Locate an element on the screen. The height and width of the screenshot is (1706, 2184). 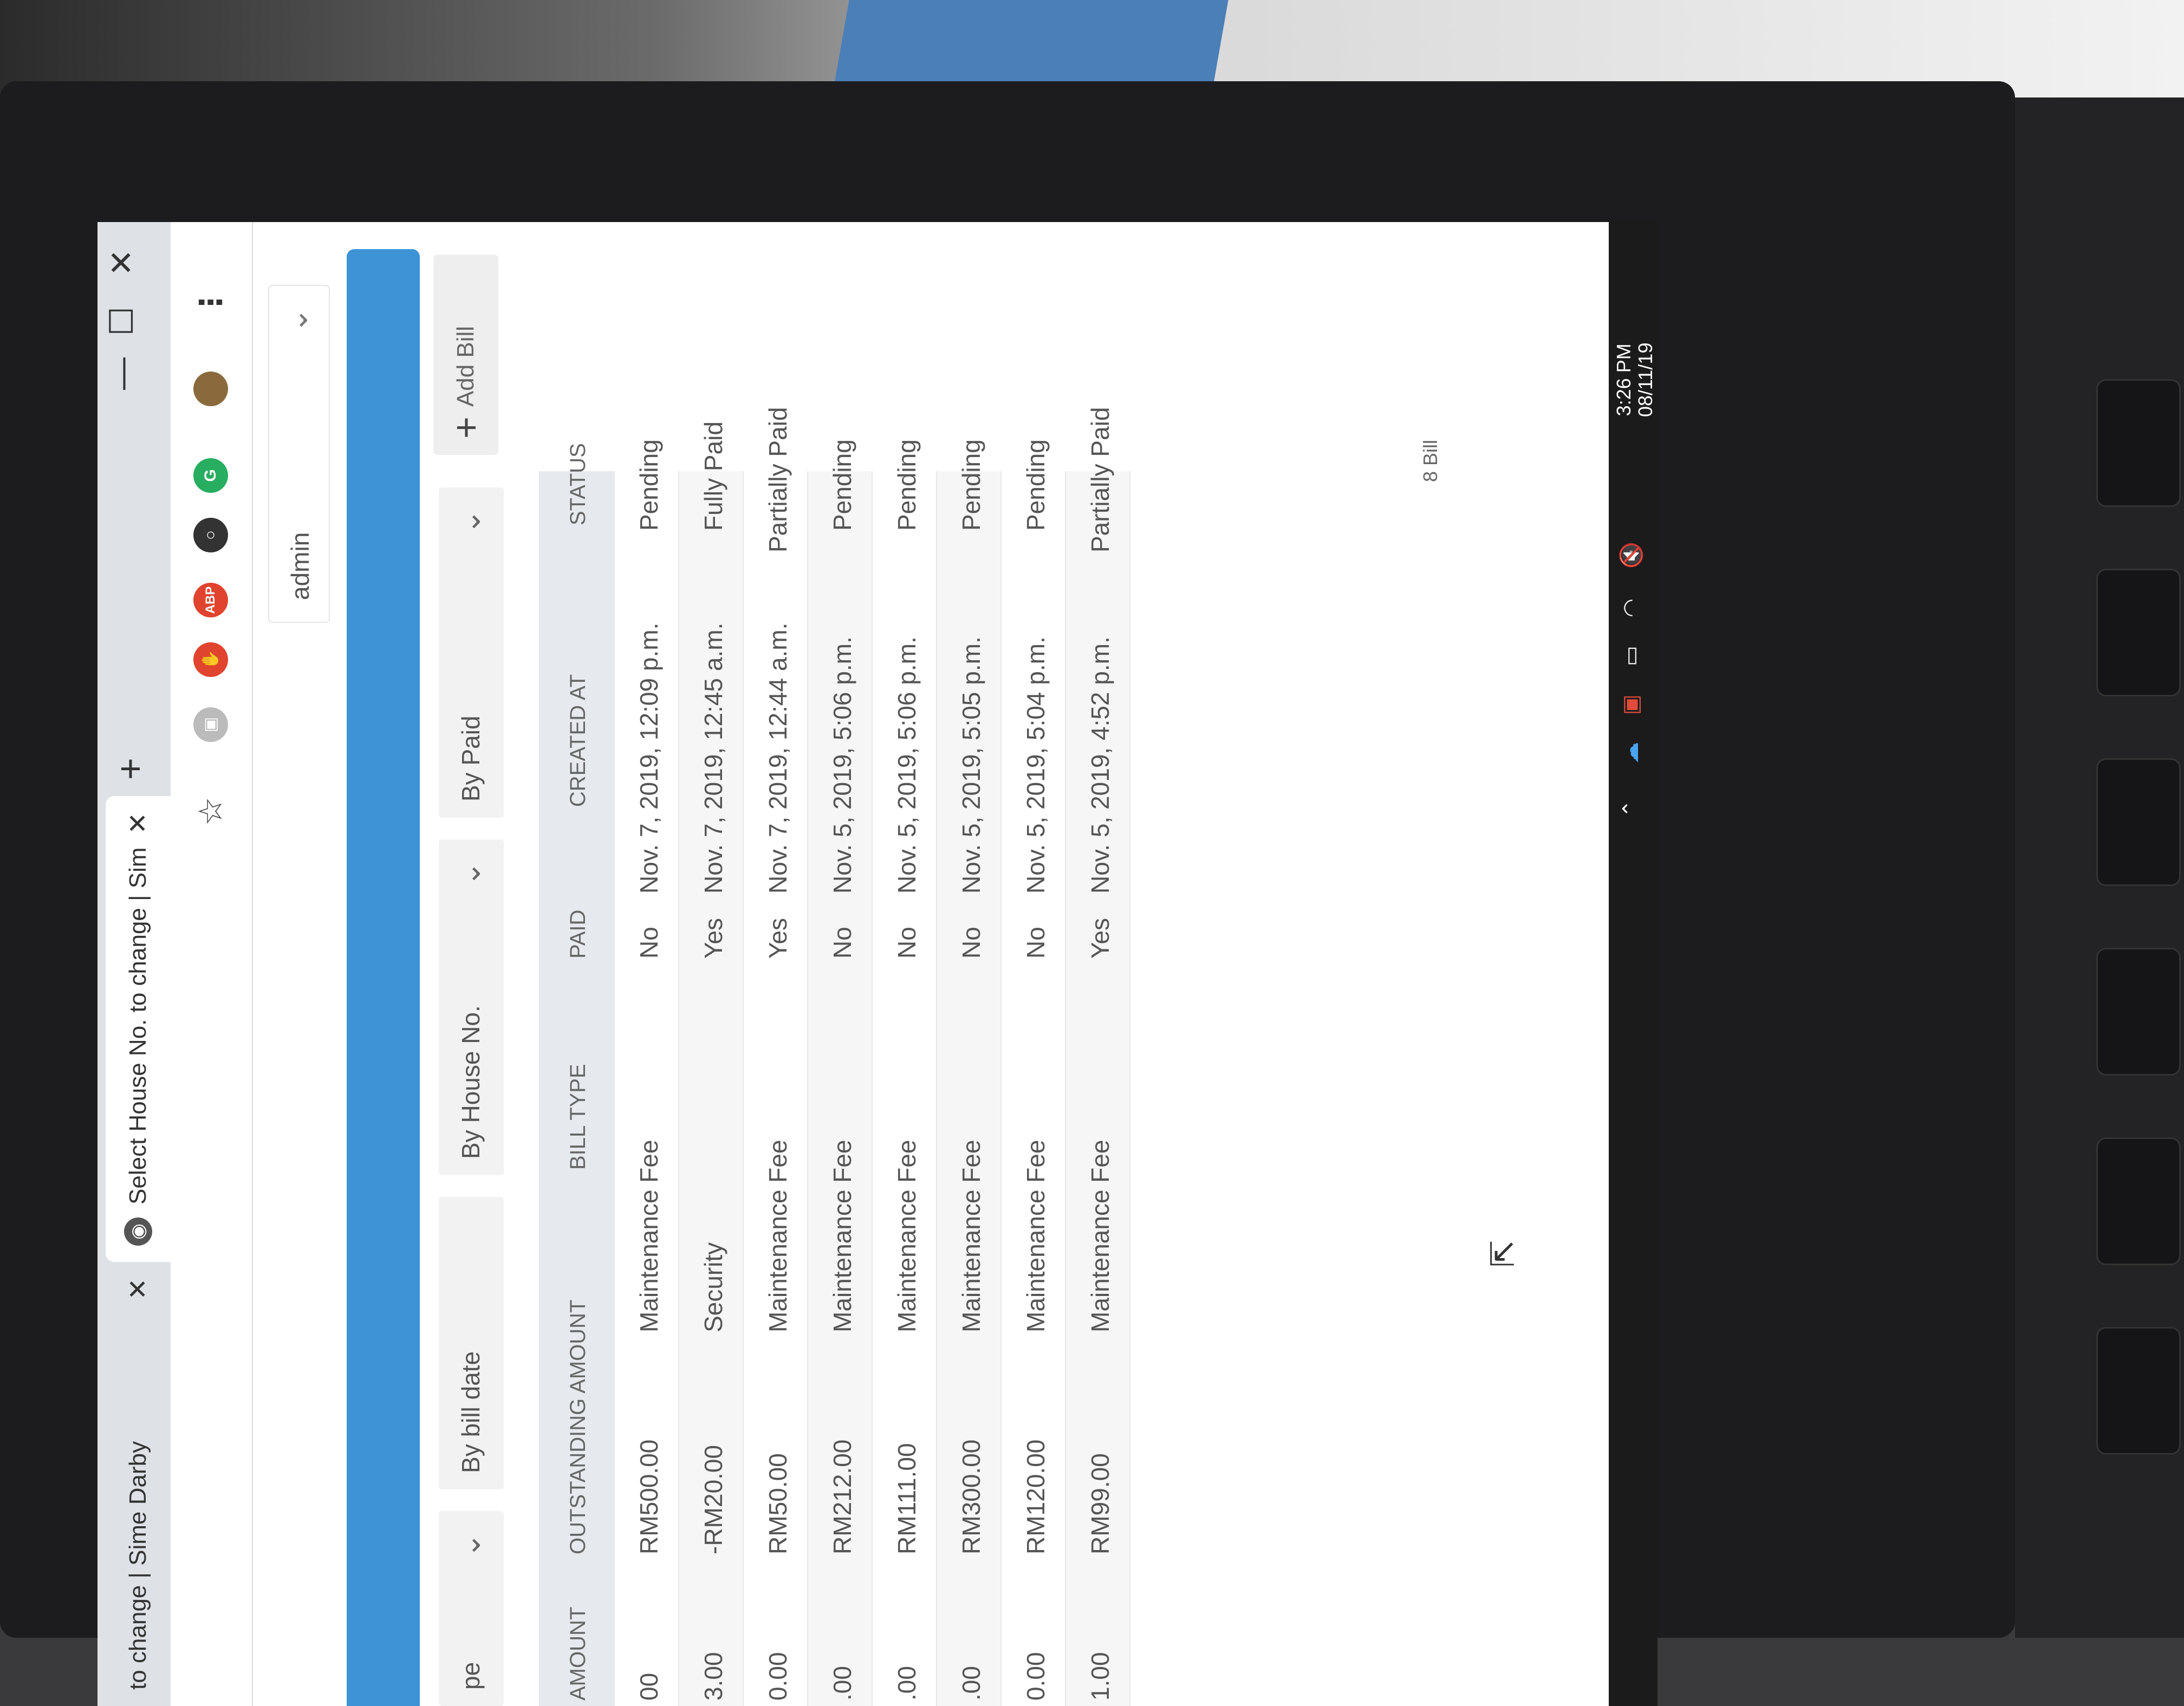
cell-bill-type: Security is located at coordinates (713, 1287).